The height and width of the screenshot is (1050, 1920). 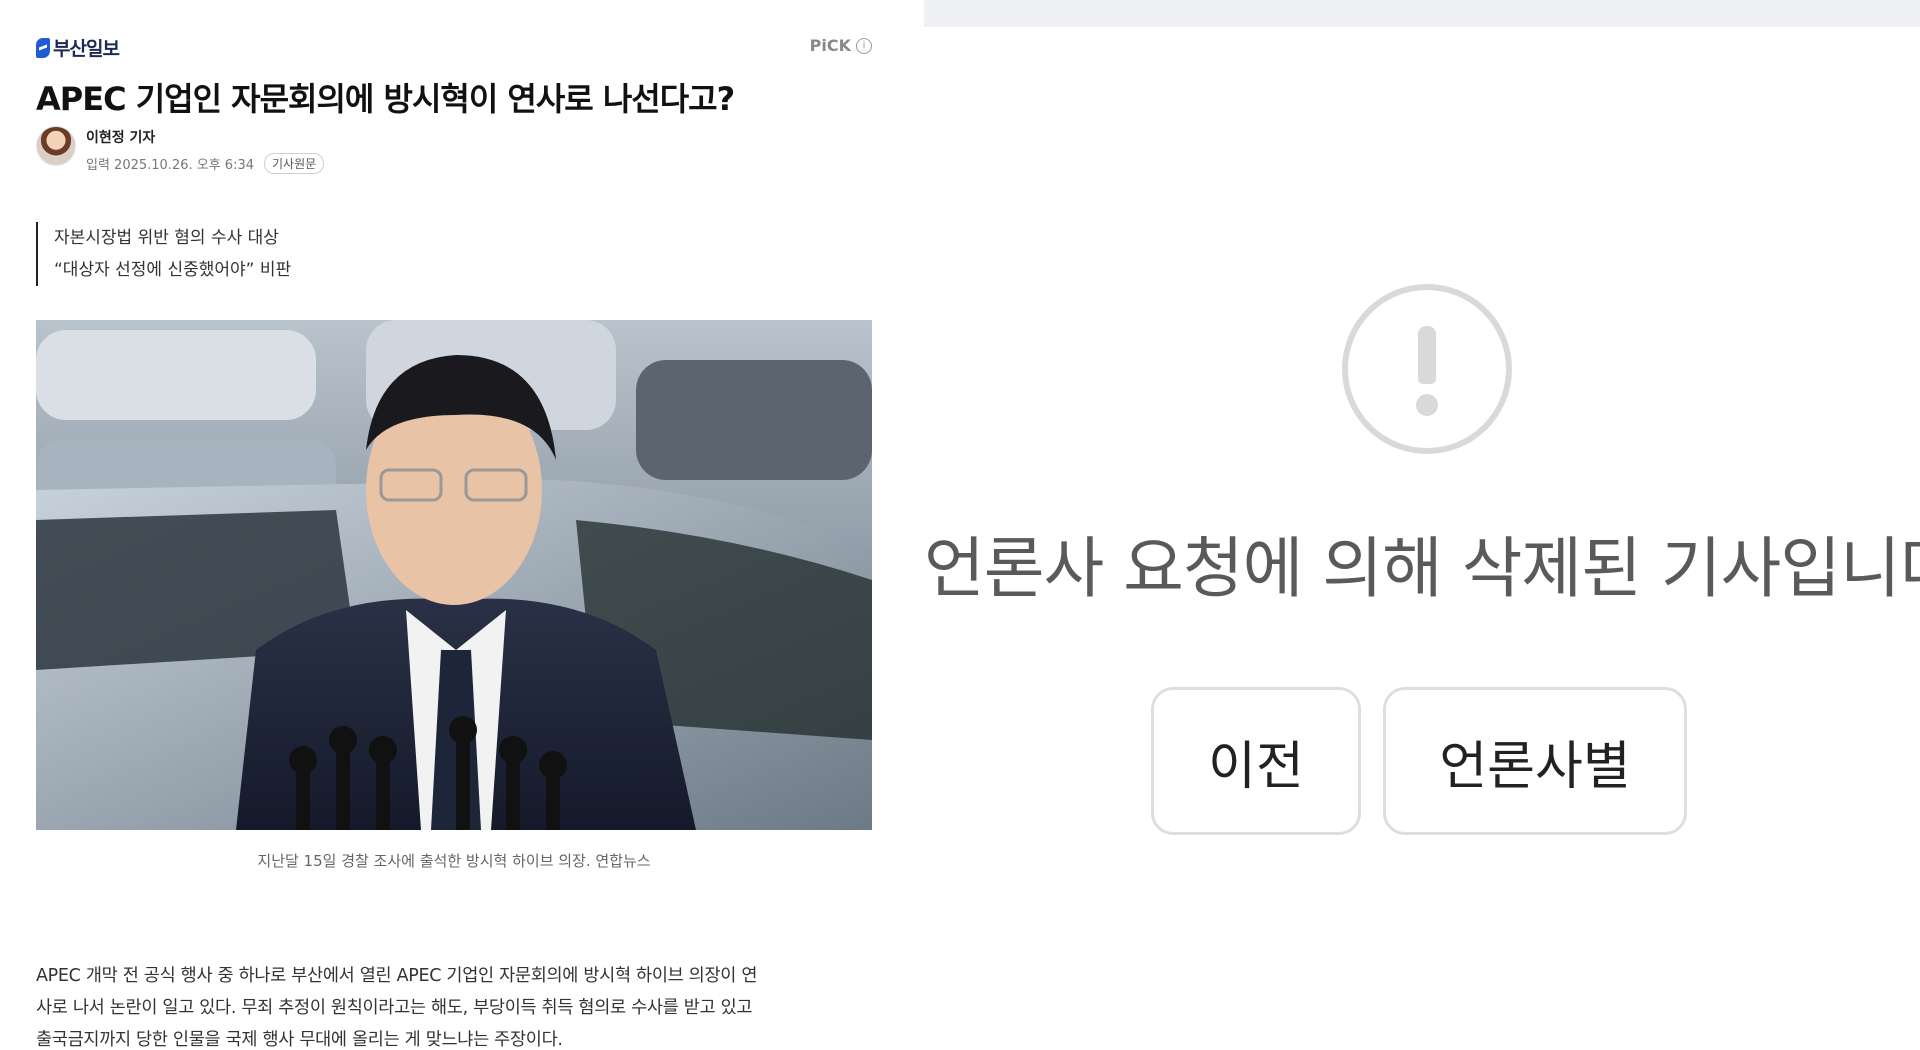 I want to click on prev-button: 이전, so click(x=1256, y=761).